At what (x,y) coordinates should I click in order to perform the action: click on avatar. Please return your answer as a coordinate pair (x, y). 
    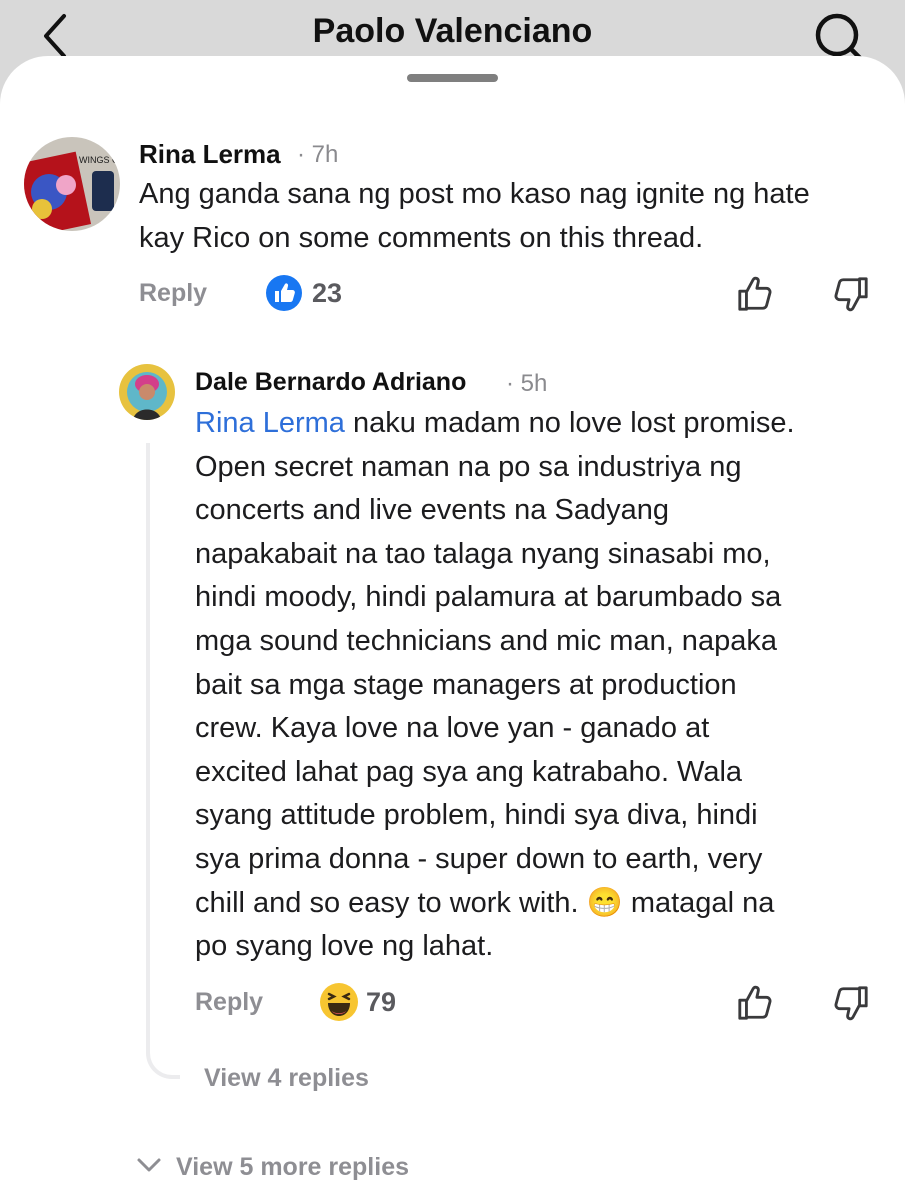
    Looking at the image, I should click on (147, 392).